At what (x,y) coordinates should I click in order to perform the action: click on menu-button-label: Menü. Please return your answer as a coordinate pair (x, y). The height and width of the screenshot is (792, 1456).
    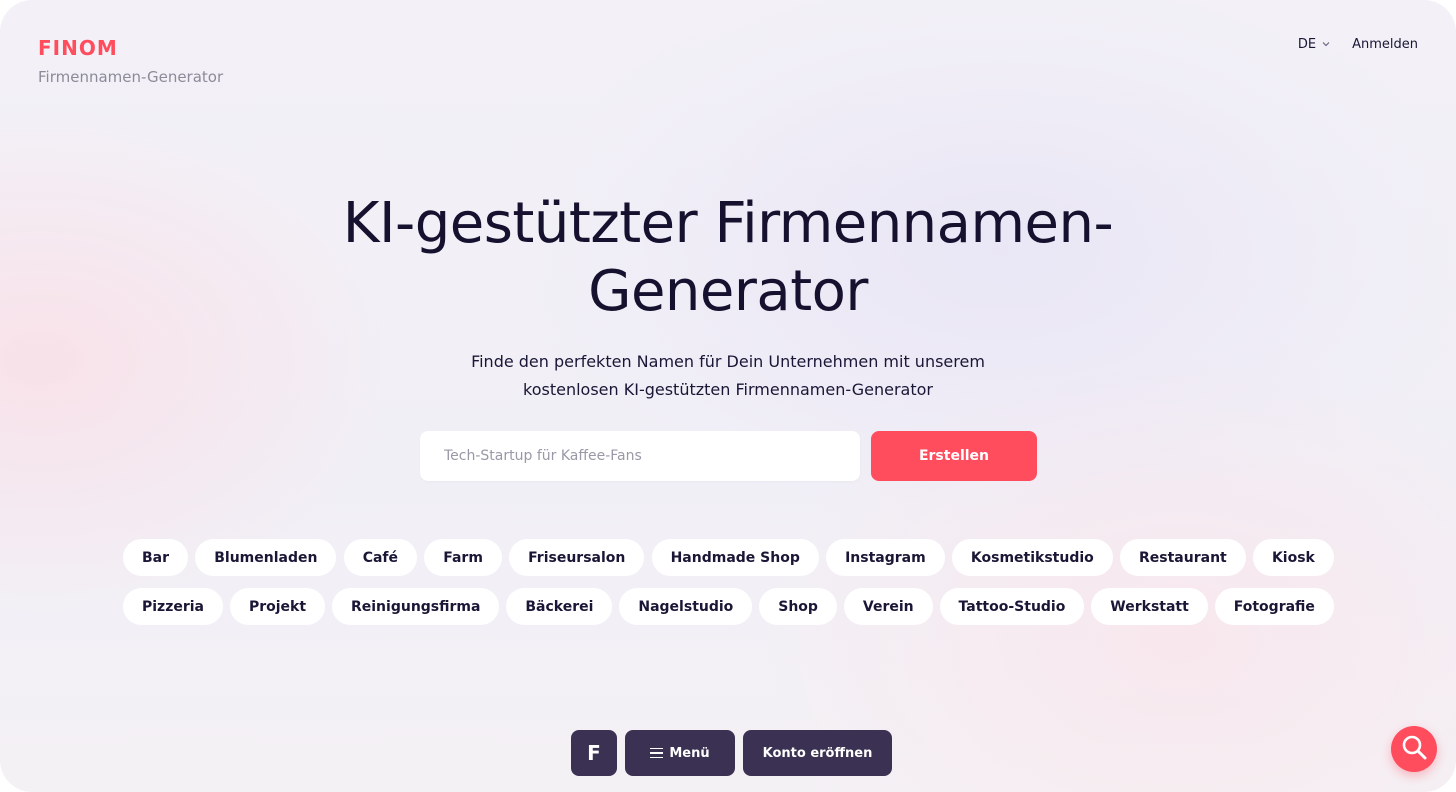
    Looking at the image, I should click on (689, 753).